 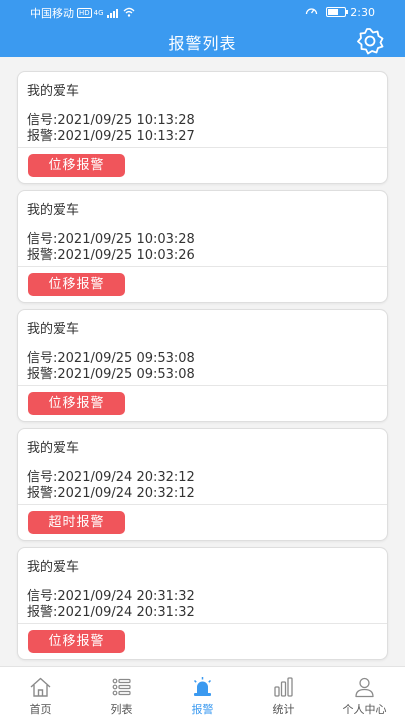 I want to click on bar-chart-icon, so click(x=283, y=687).